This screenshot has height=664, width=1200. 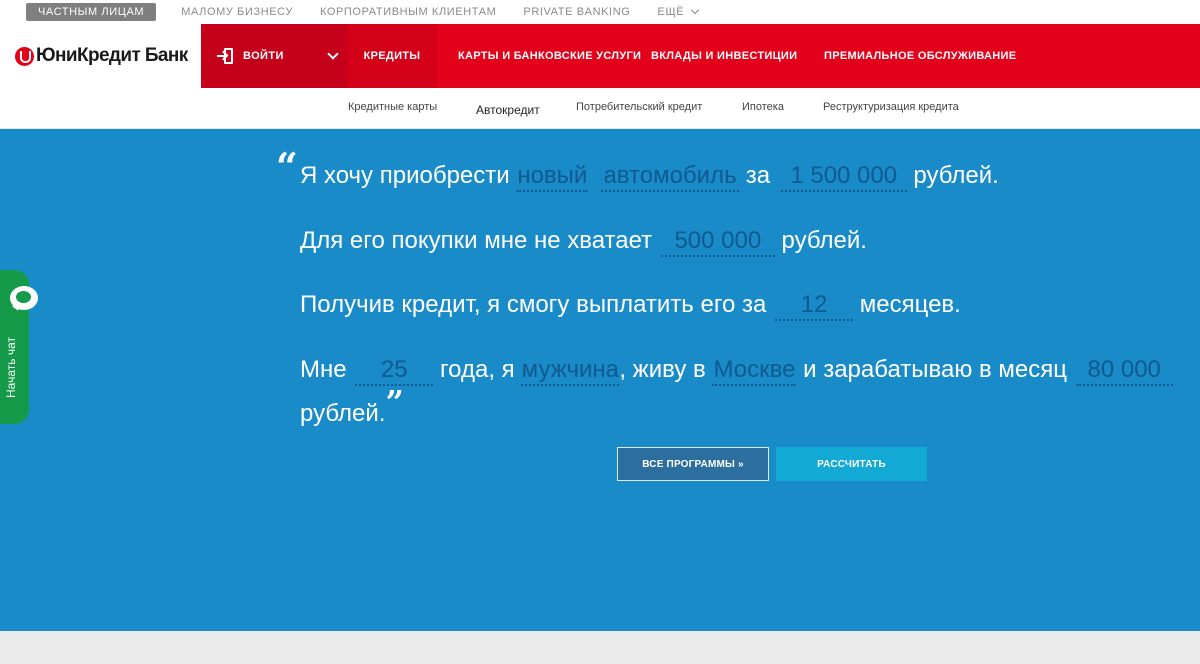 I want to click on car-price-input: 1 500 000, so click(x=843, y=177).